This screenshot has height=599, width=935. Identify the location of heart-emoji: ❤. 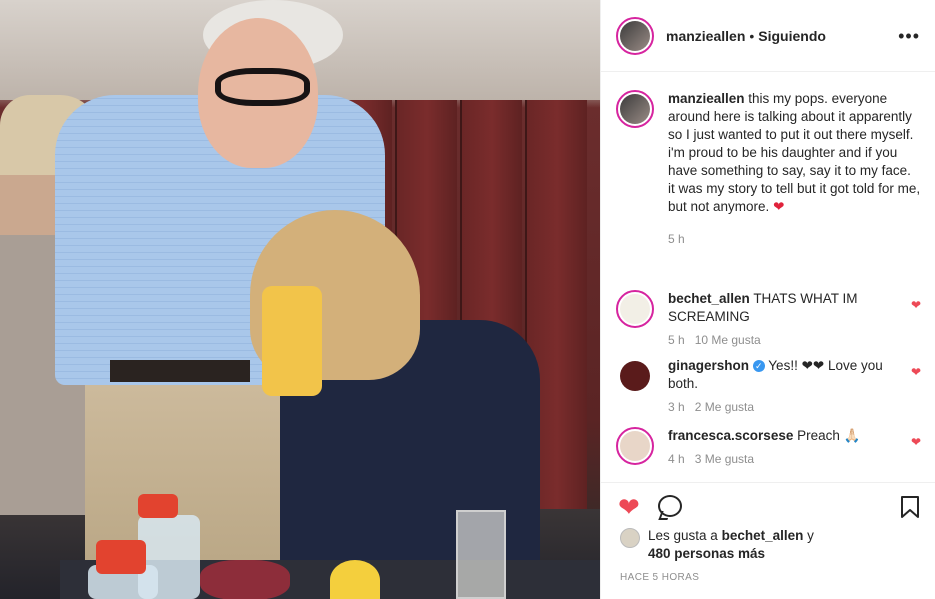
(779, 206).